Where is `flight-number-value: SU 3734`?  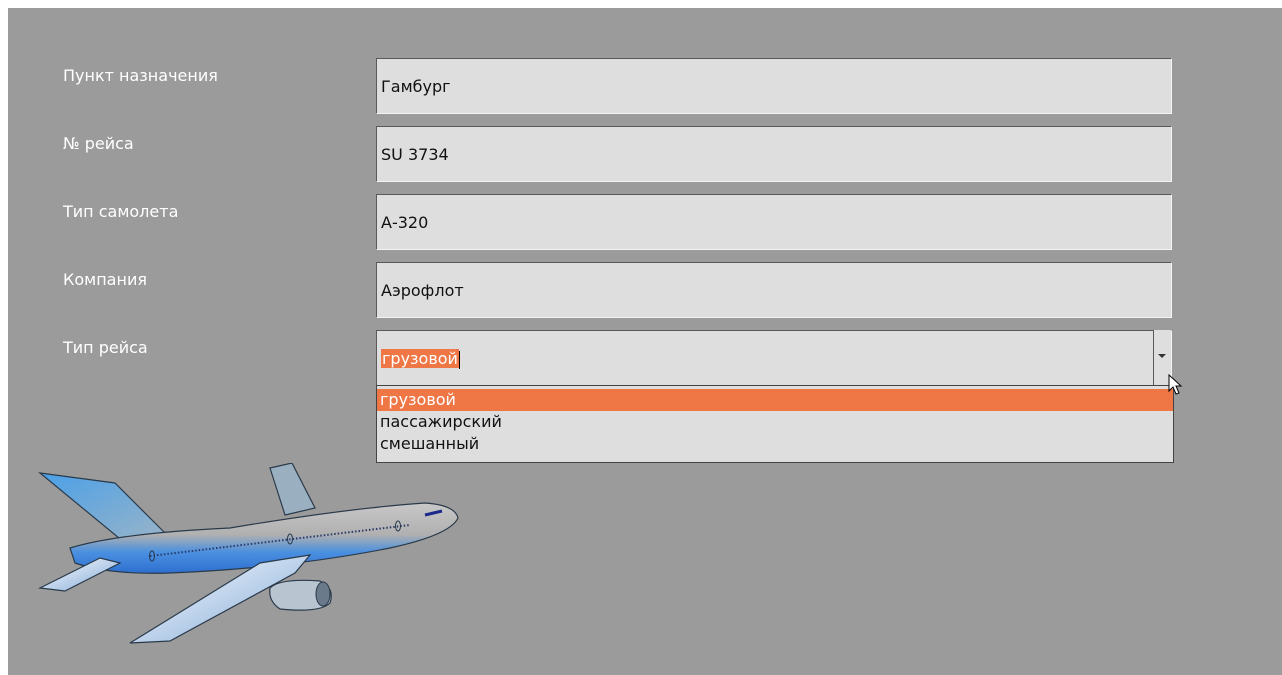
flight-number-value: SU 3734 is located at coordinates (415, 154).